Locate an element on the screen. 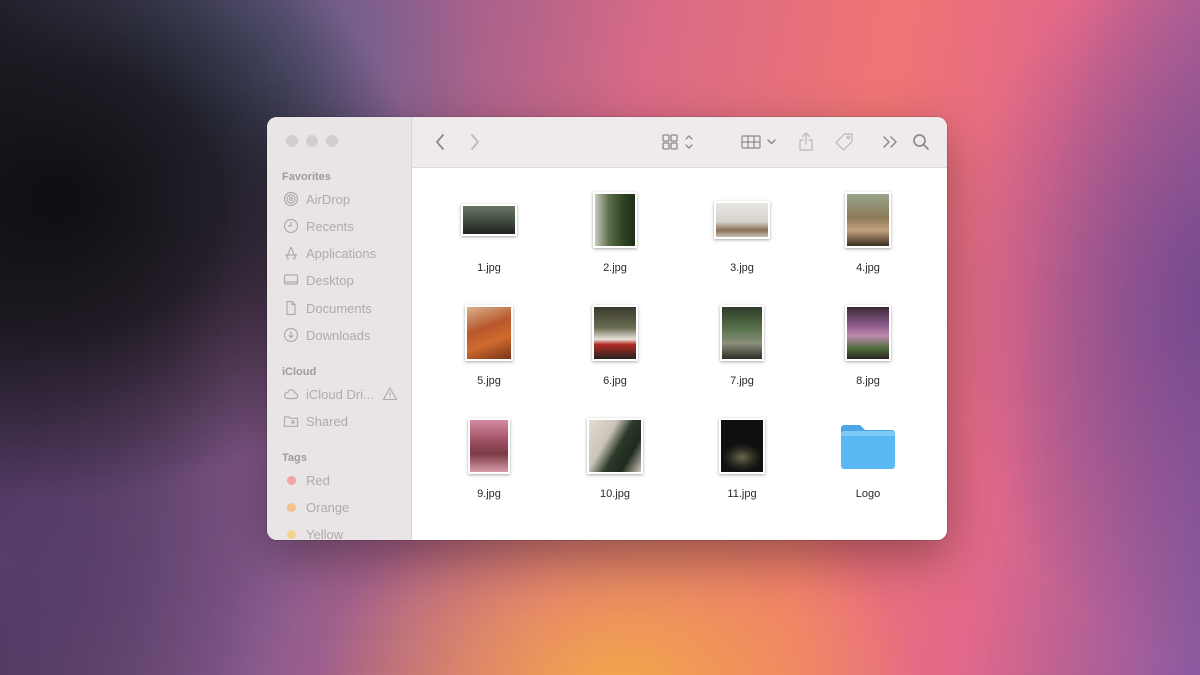 This screenshot has height=675, width=1200. search-icon is located at coordinates (921, 142).